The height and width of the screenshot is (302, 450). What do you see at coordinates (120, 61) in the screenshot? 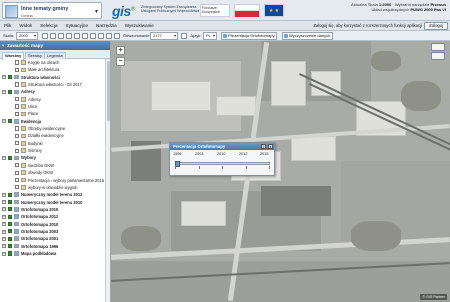
I see `zoom-out-button: −` at bounding box center [120, 61].